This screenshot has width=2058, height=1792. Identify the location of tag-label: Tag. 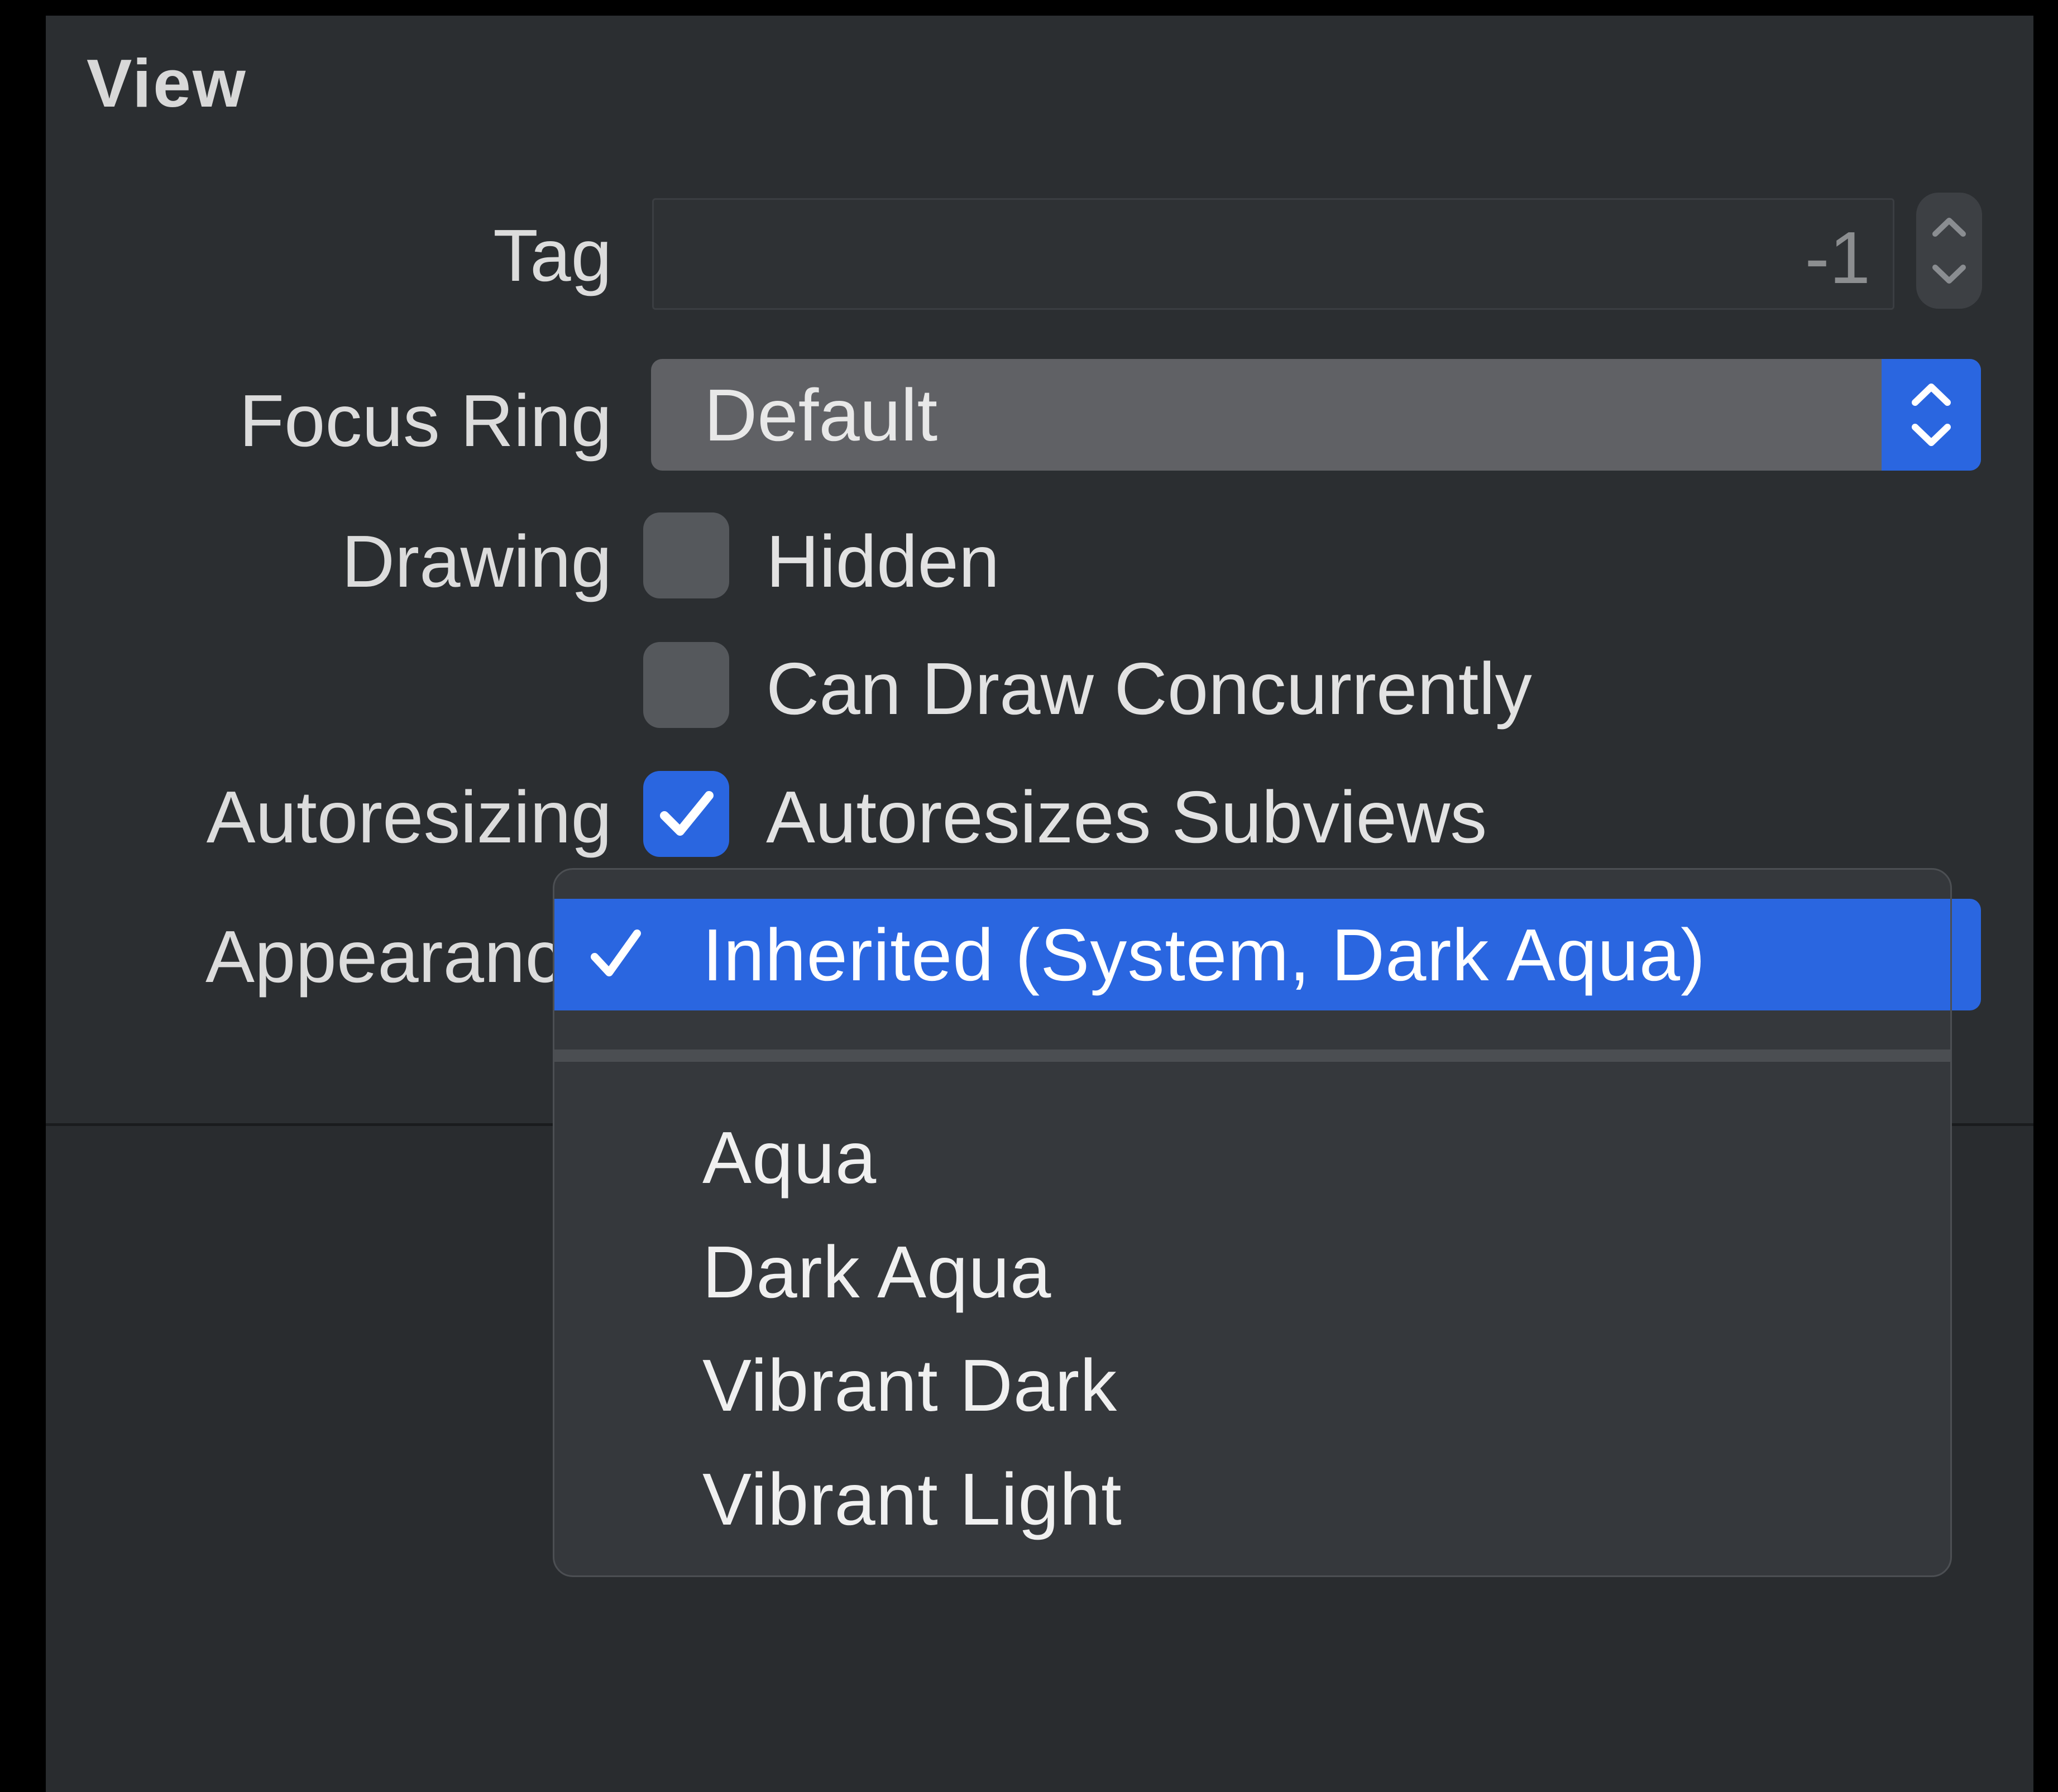
(552, 255).